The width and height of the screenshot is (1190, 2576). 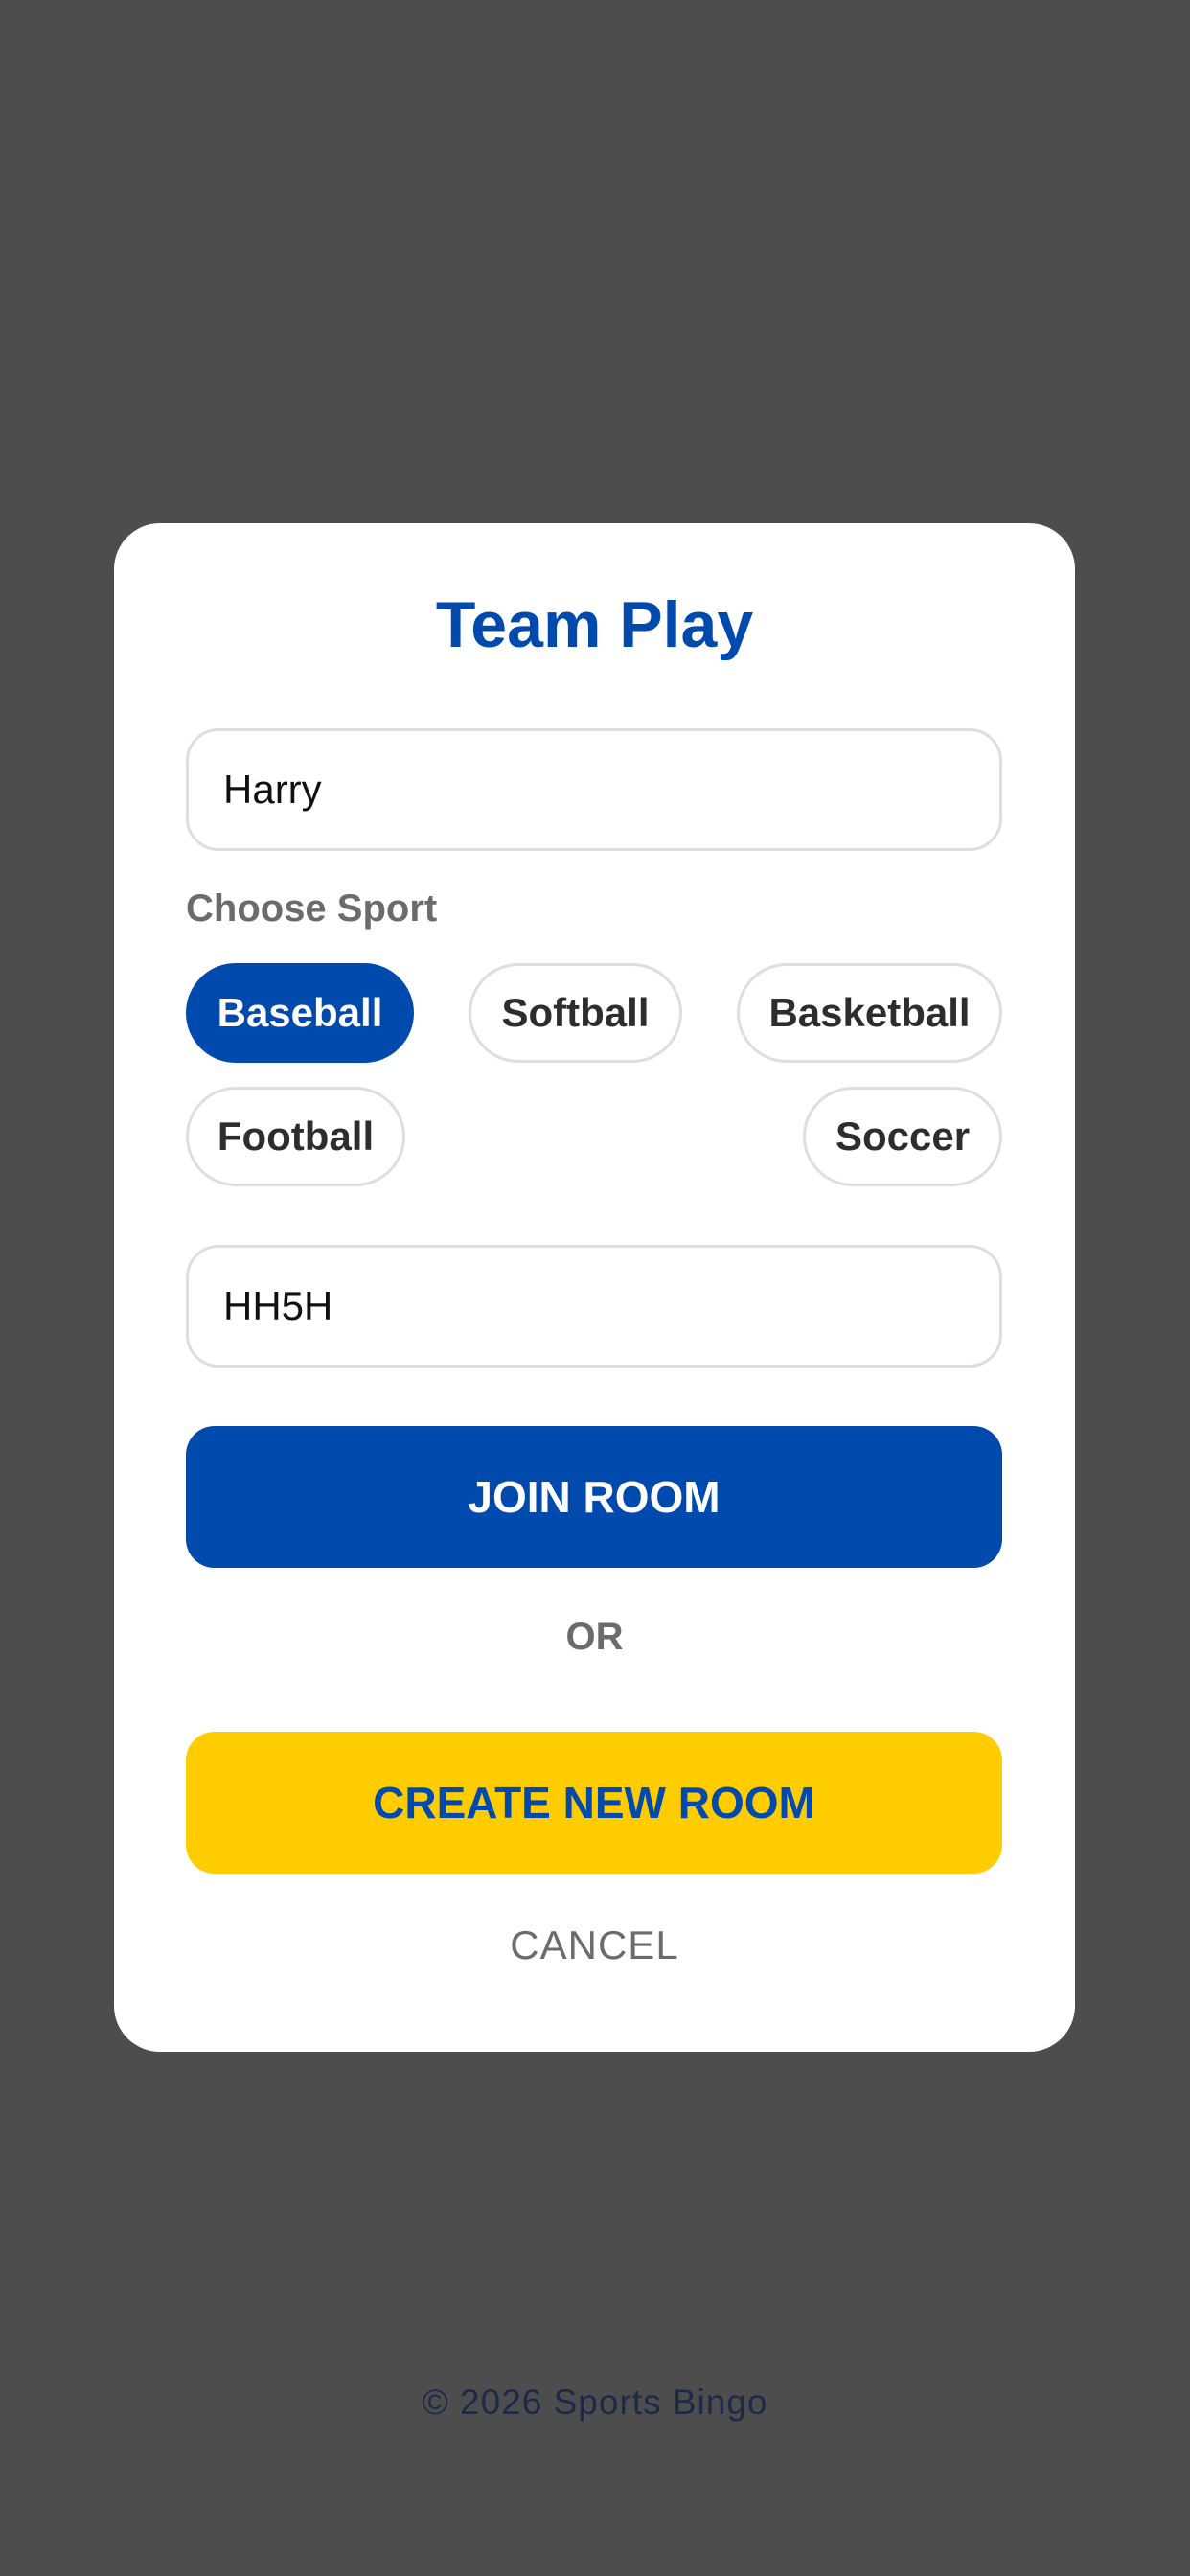 What do you see at coordinates (870, 1013) in the screenshot?
I see `sport-chip-basketball: Basketball` at bounding box center [870, 1013].